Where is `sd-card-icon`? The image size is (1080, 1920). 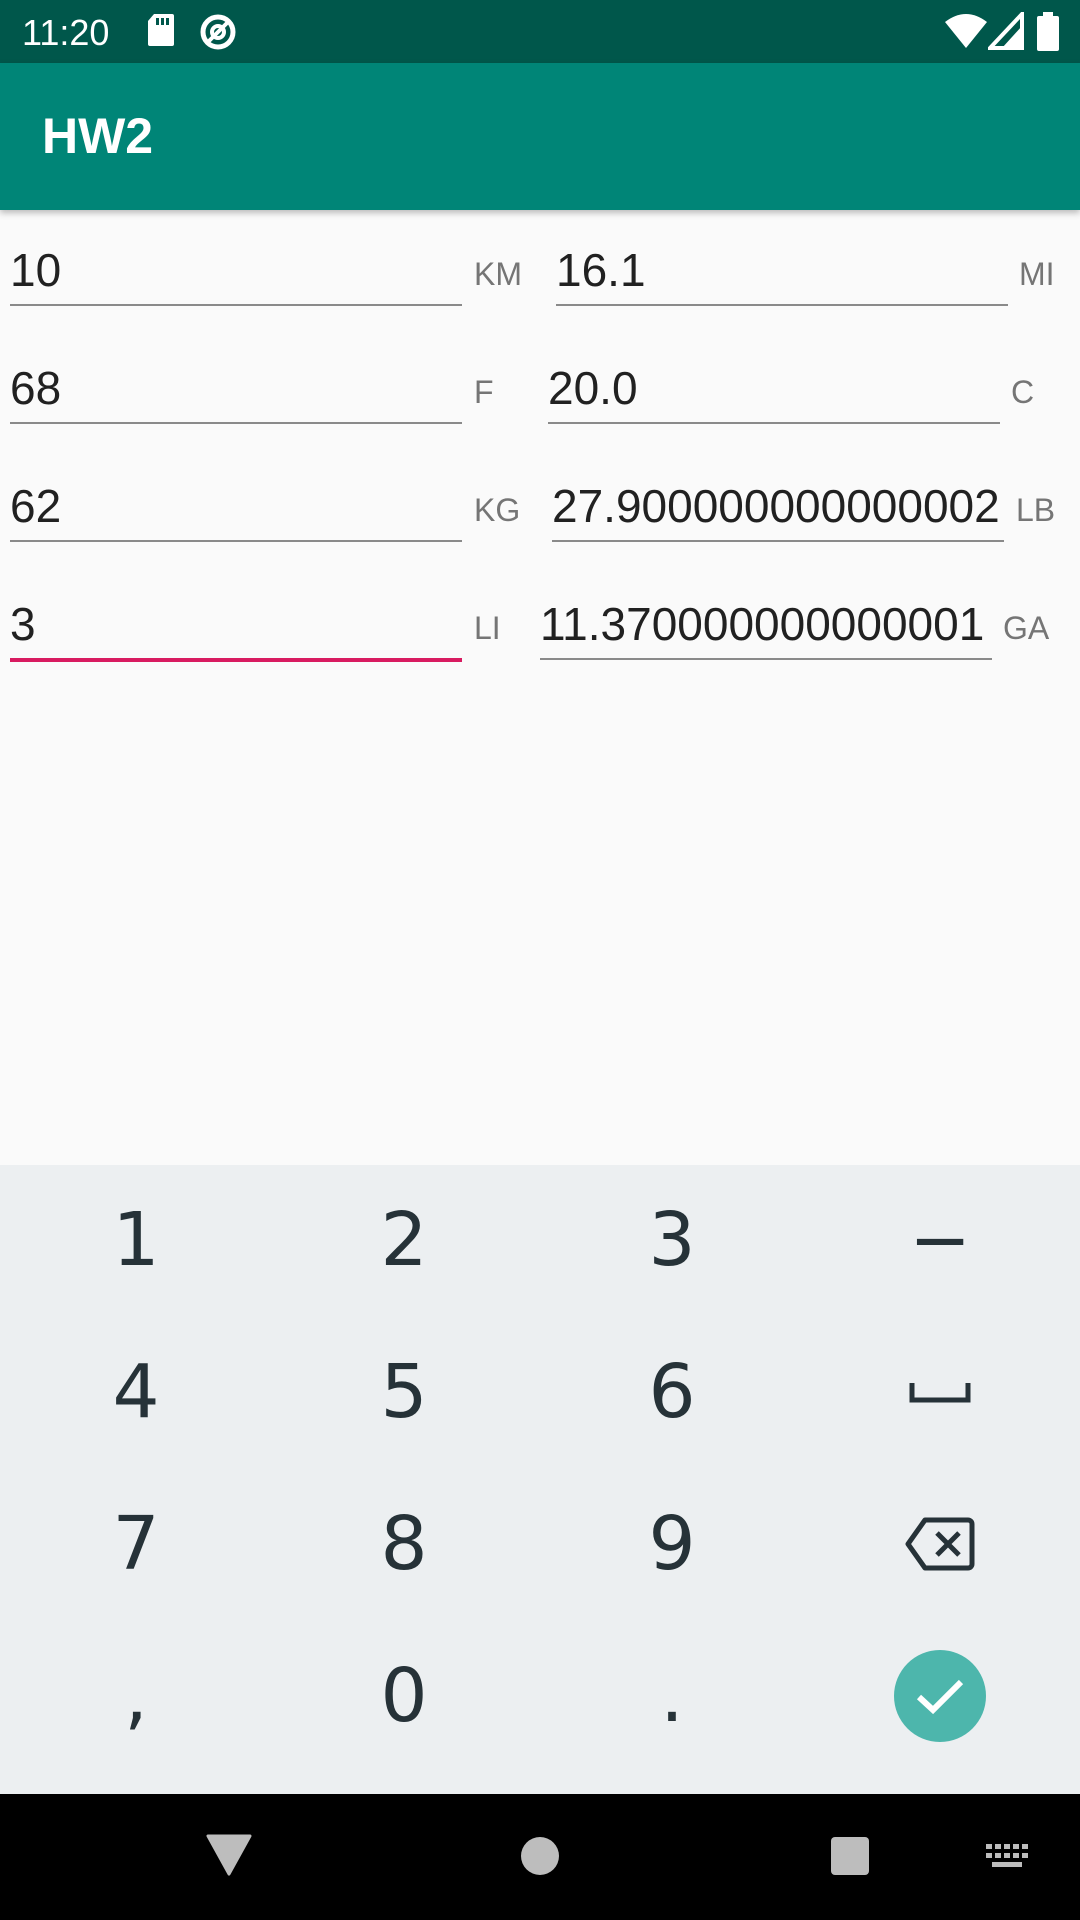
sd-card-icon is located at coordinates (161, 32).